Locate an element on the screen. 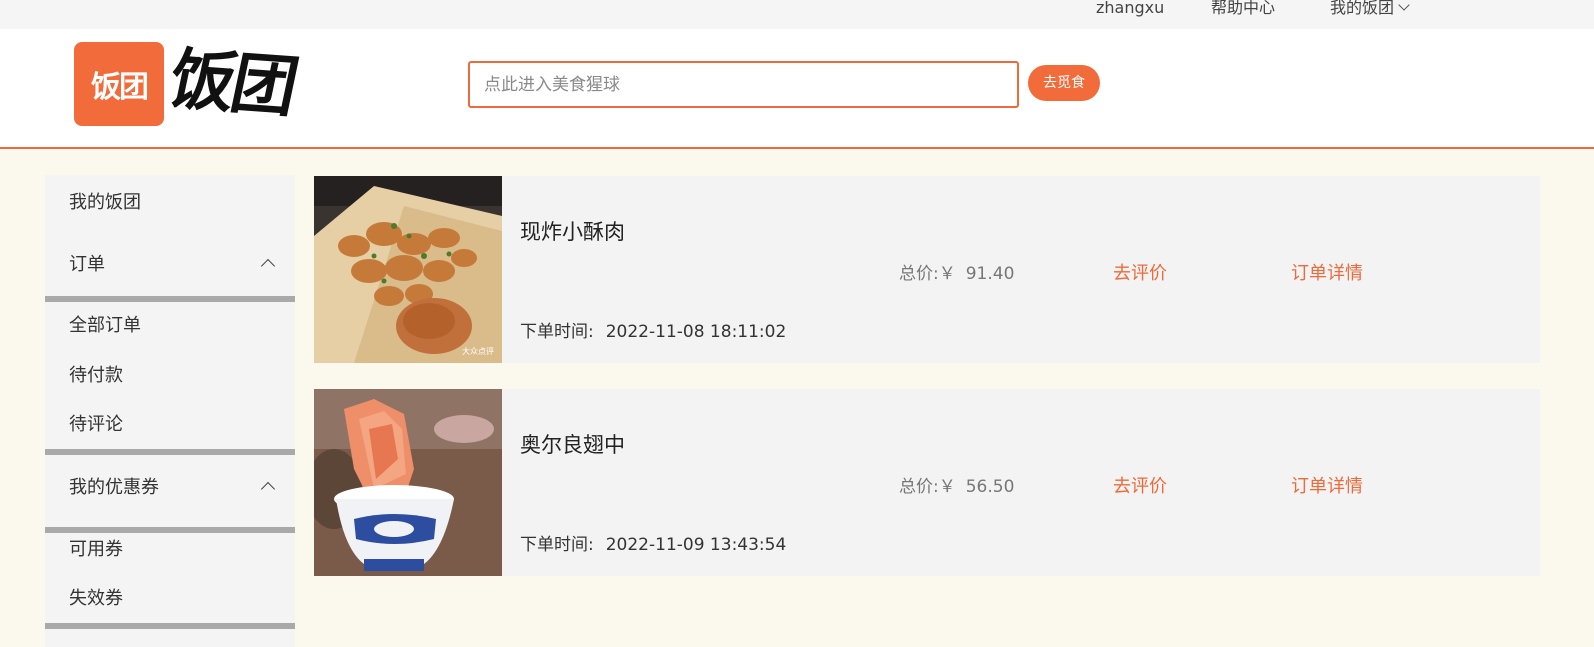 The width and height of the screenshot is (1594, 647). fried-pork-photo: 大众点评 is located at coordinates (408, 269).